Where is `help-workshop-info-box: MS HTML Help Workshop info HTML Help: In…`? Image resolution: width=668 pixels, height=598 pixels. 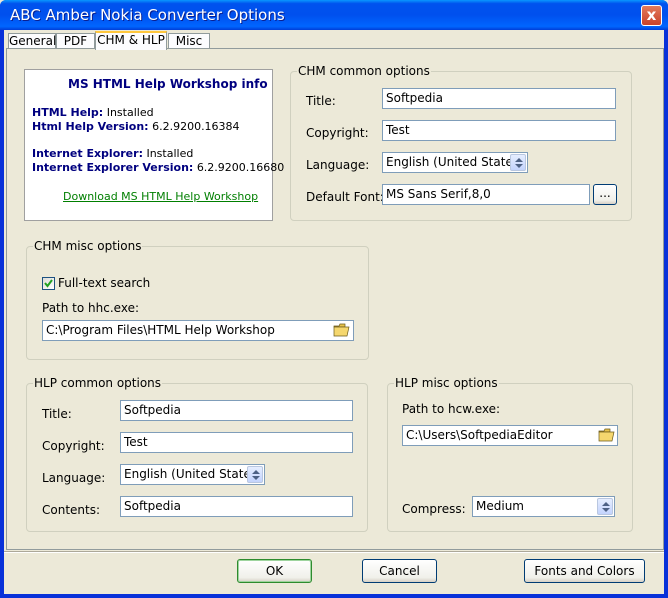 help-workshop-info-box: MS HTML Help Workshop info HTML Help: In… is located at coordinates (154, 145).